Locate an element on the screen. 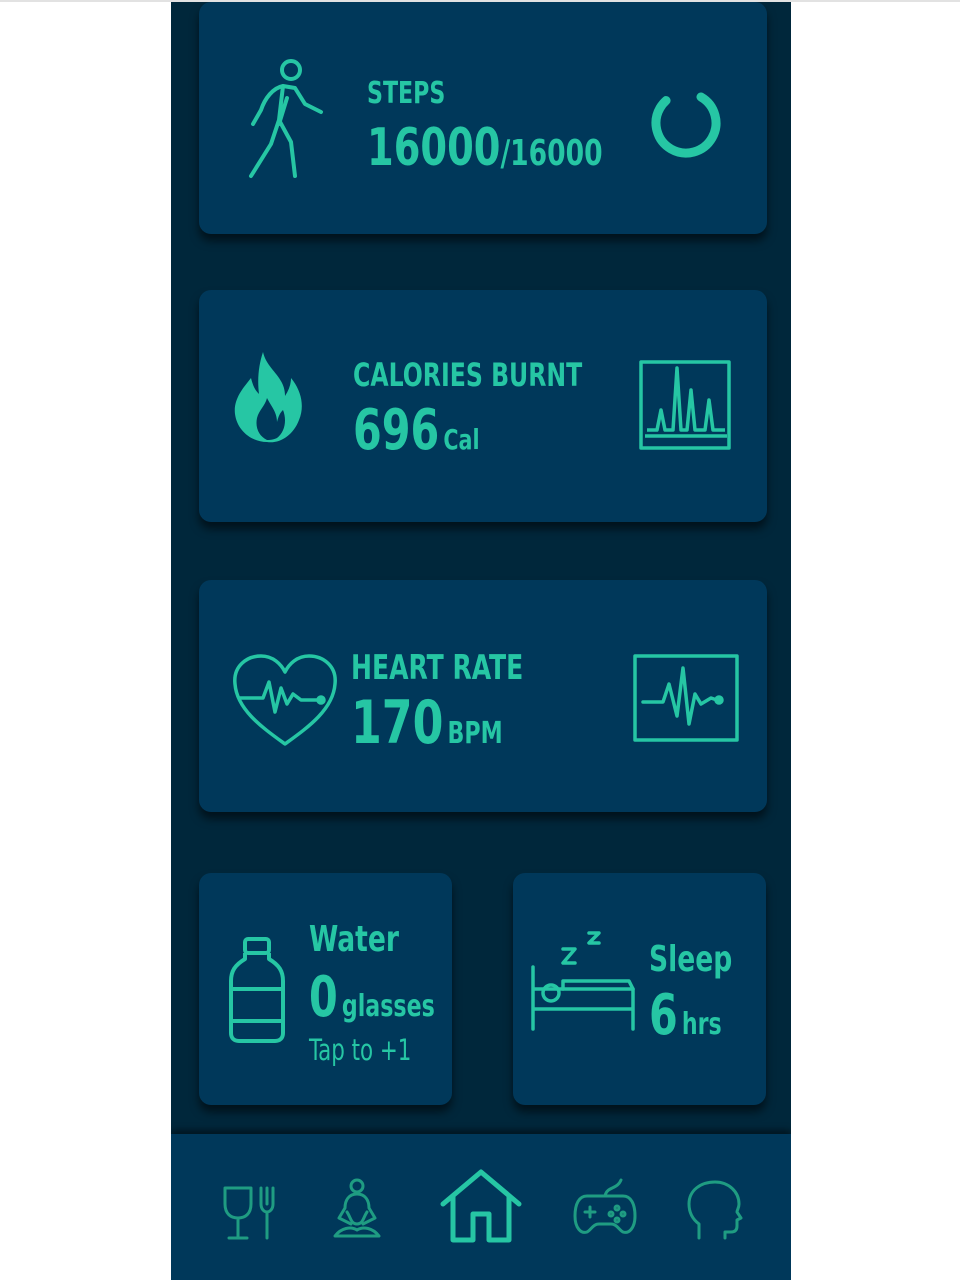  calories-value-row: 696 Cal is located at coordinates (416, 430).